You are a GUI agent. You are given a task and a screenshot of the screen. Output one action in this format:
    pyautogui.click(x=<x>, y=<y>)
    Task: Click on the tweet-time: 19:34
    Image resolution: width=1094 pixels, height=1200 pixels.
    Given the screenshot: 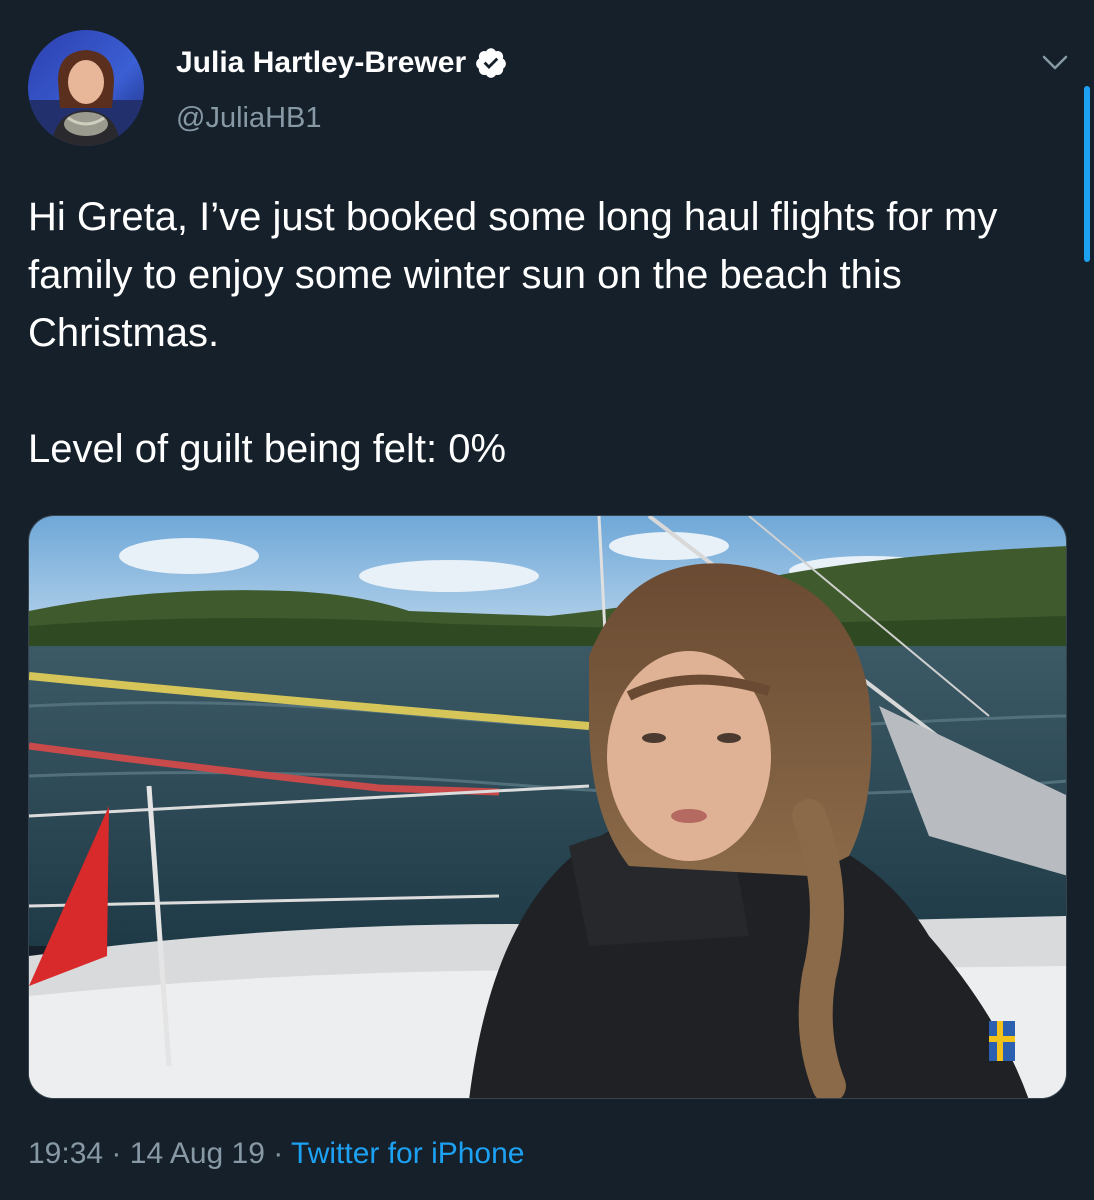 What is the action you would take?
    pyautogui.click(x=66, y=1153)
    